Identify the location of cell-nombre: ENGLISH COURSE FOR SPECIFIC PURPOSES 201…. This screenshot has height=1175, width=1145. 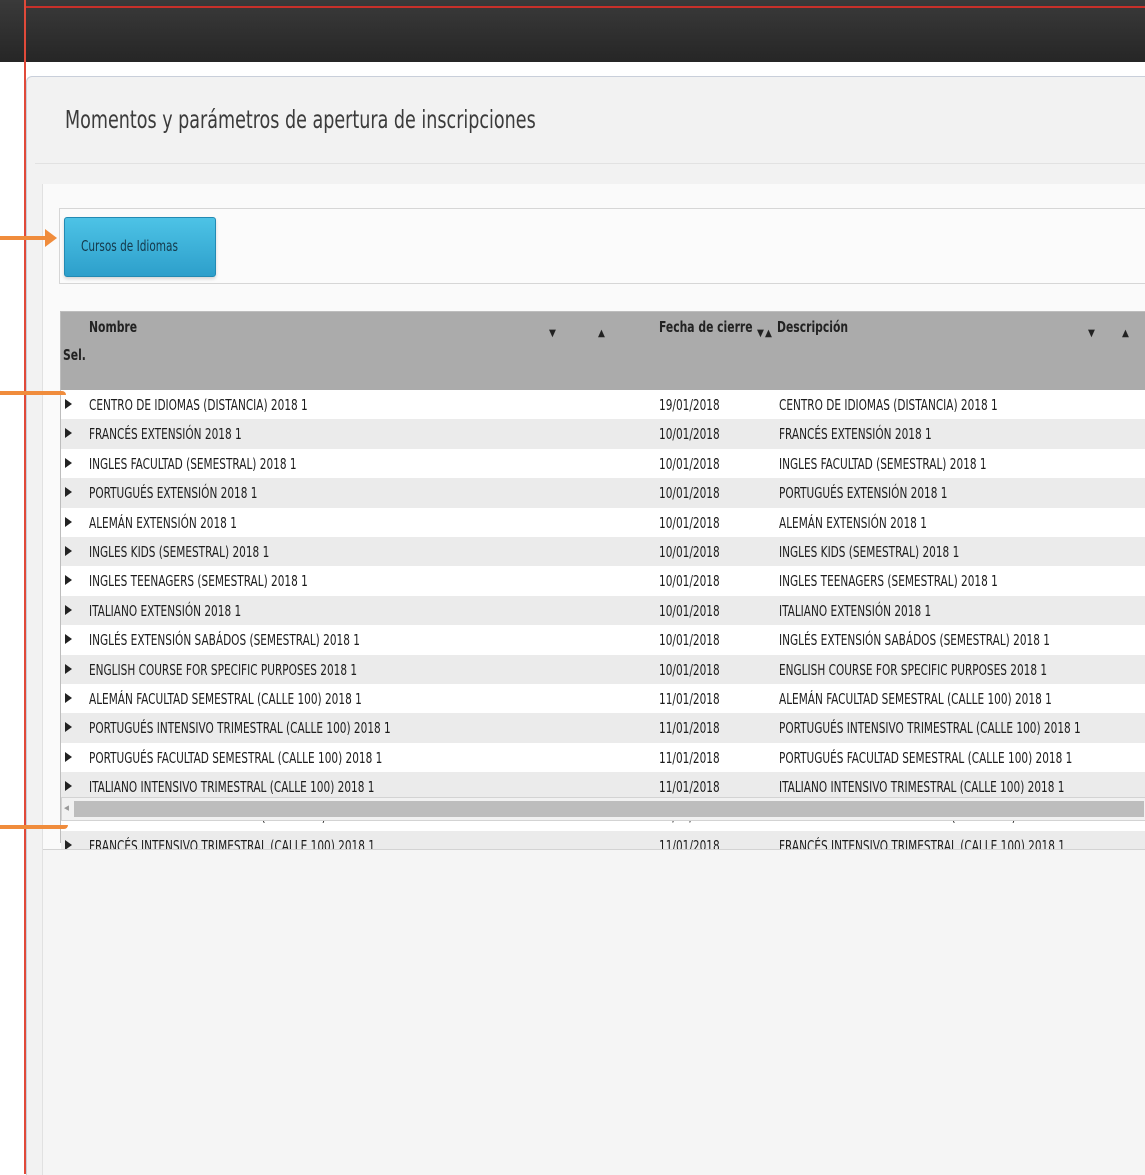
(223, 669).